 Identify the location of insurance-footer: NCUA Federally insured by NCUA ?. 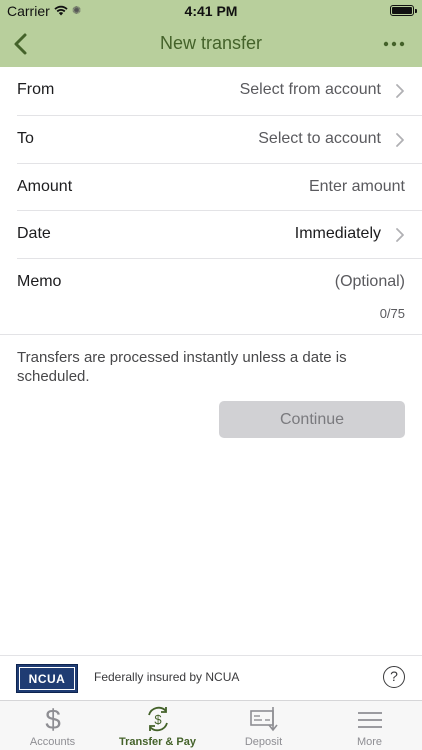
(211, 677).